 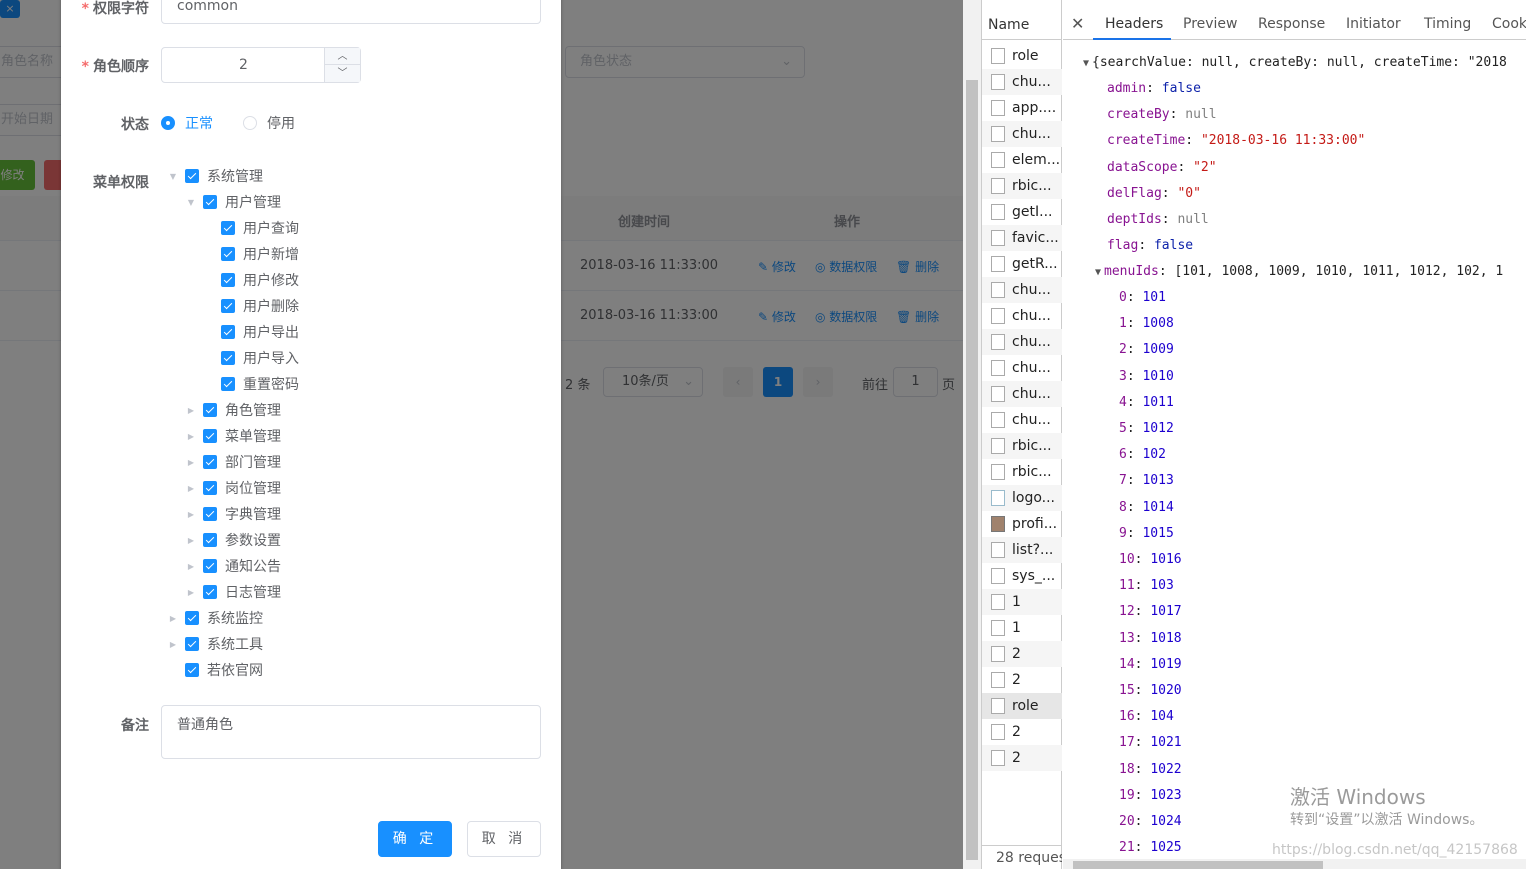 I want to click on confirm-button: 确 定, so click(x=415, y=839).